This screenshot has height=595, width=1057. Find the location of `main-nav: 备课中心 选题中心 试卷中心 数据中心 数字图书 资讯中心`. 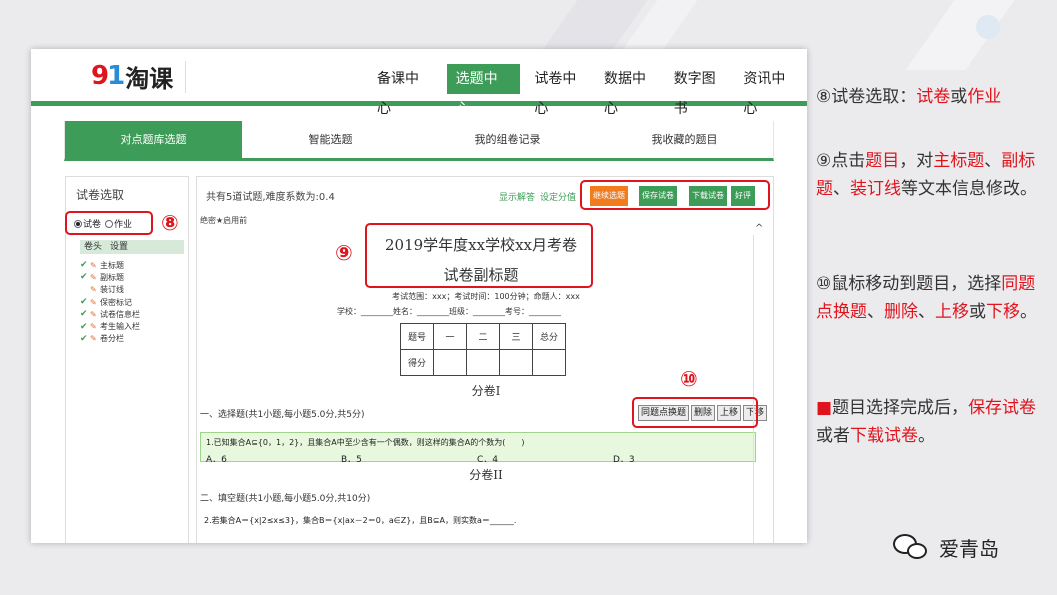

main-nav: 备课中心 选题中心 试卷中心 数据中心 数字图书 资讯中心 is located at coordinates (589, 90).